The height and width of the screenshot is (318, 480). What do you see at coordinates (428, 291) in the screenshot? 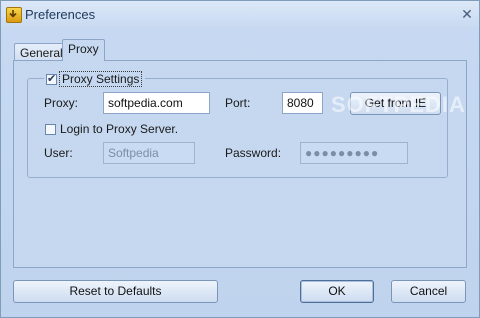
I see `cancel-button: Cancel` at bounding box center [428, 291].